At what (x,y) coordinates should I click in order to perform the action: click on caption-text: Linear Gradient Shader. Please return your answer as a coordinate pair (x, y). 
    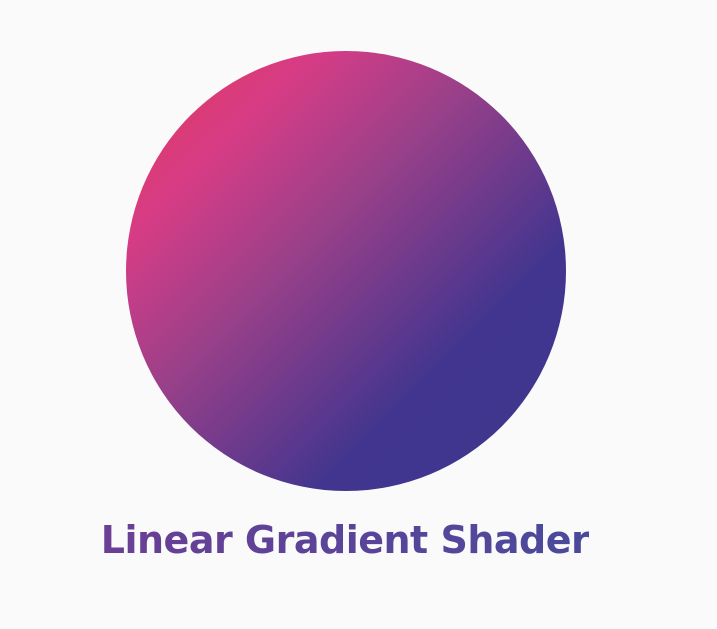
    Looking at the image, I should click on (345, 540).